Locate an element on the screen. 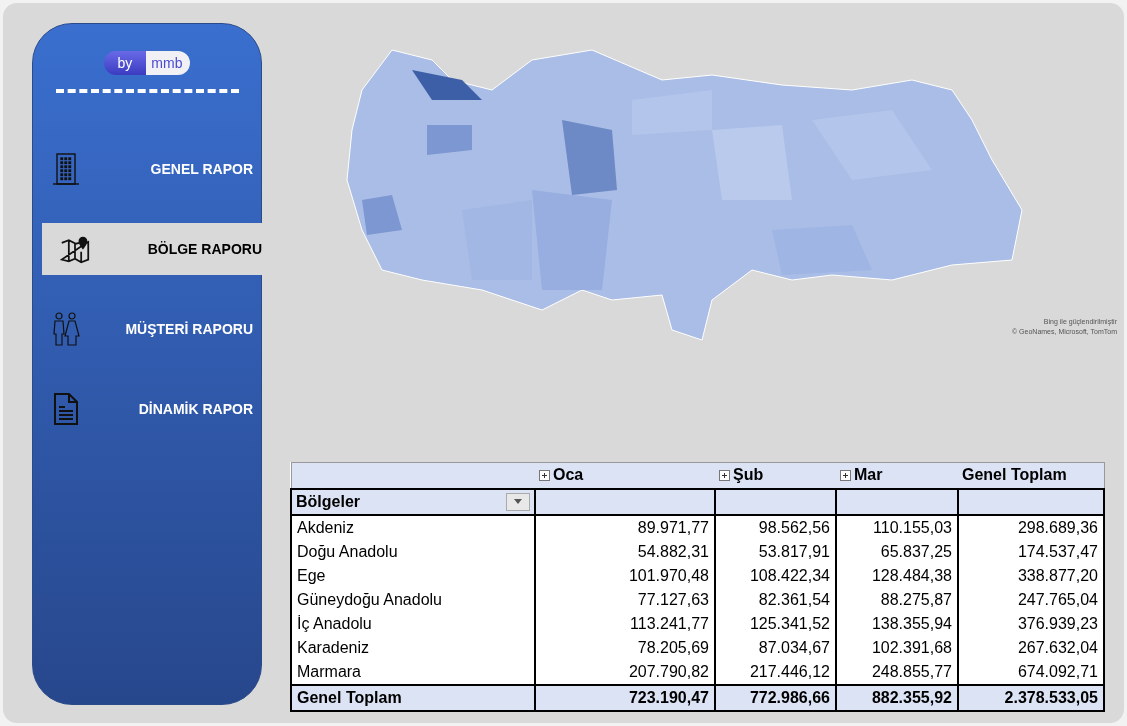 The height and width of the screenshot is (726, 1127). building-icon is located at coordinates (66, 169).